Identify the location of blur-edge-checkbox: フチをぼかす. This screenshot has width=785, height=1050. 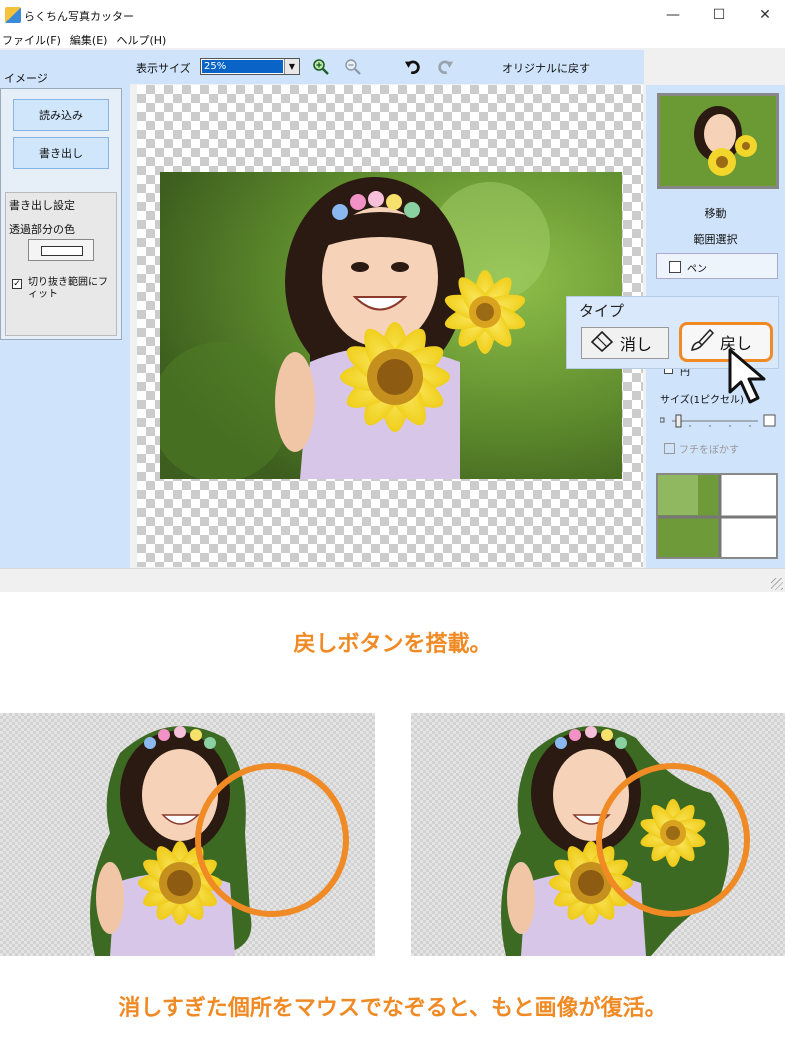
(701, 448).